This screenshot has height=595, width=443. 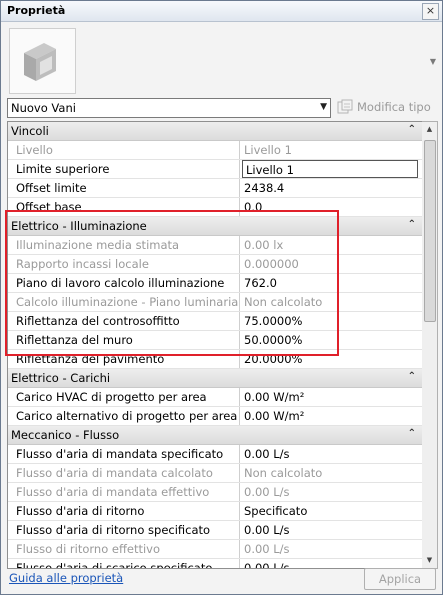 What do you see at coordinates (169, 108) in the screenshot?
I see `type-selector: Nuovo Vani ▼` at bounding box center [169, 108].